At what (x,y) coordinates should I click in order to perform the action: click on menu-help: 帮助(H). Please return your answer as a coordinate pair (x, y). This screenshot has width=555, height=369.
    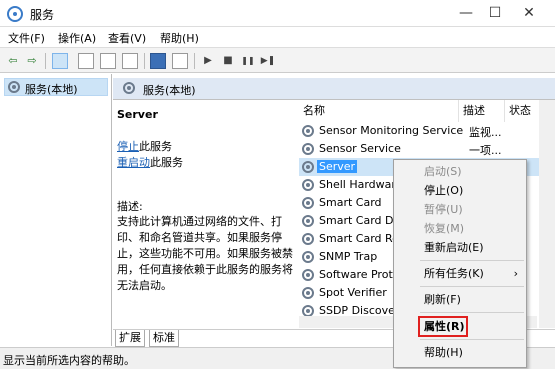
    Looking at the image, I should click on (179, 38).